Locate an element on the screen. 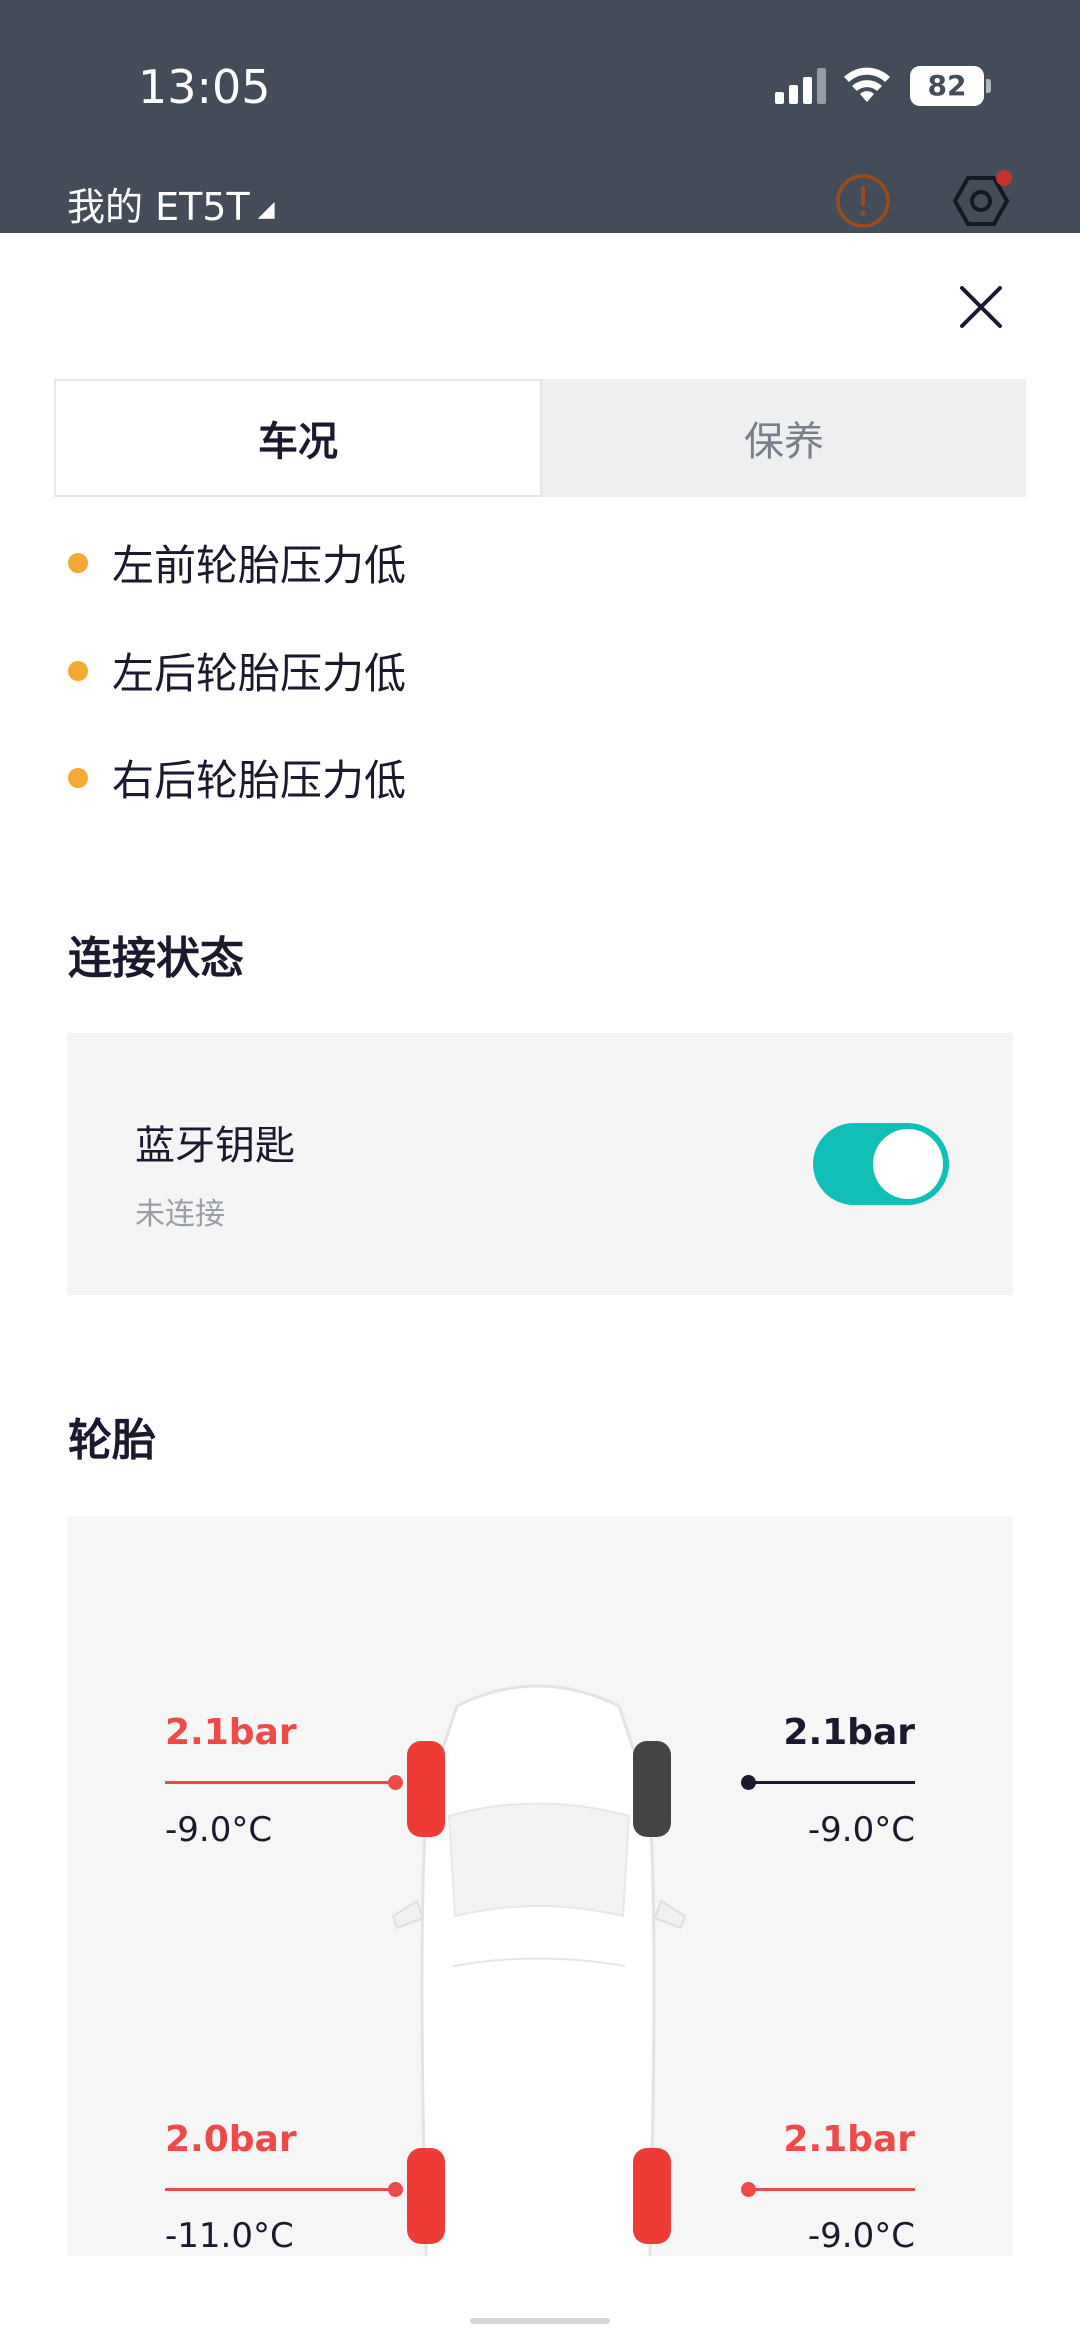  vehicle-selector: 我的 ET5T ◢ is located at coordinates (171, 203).